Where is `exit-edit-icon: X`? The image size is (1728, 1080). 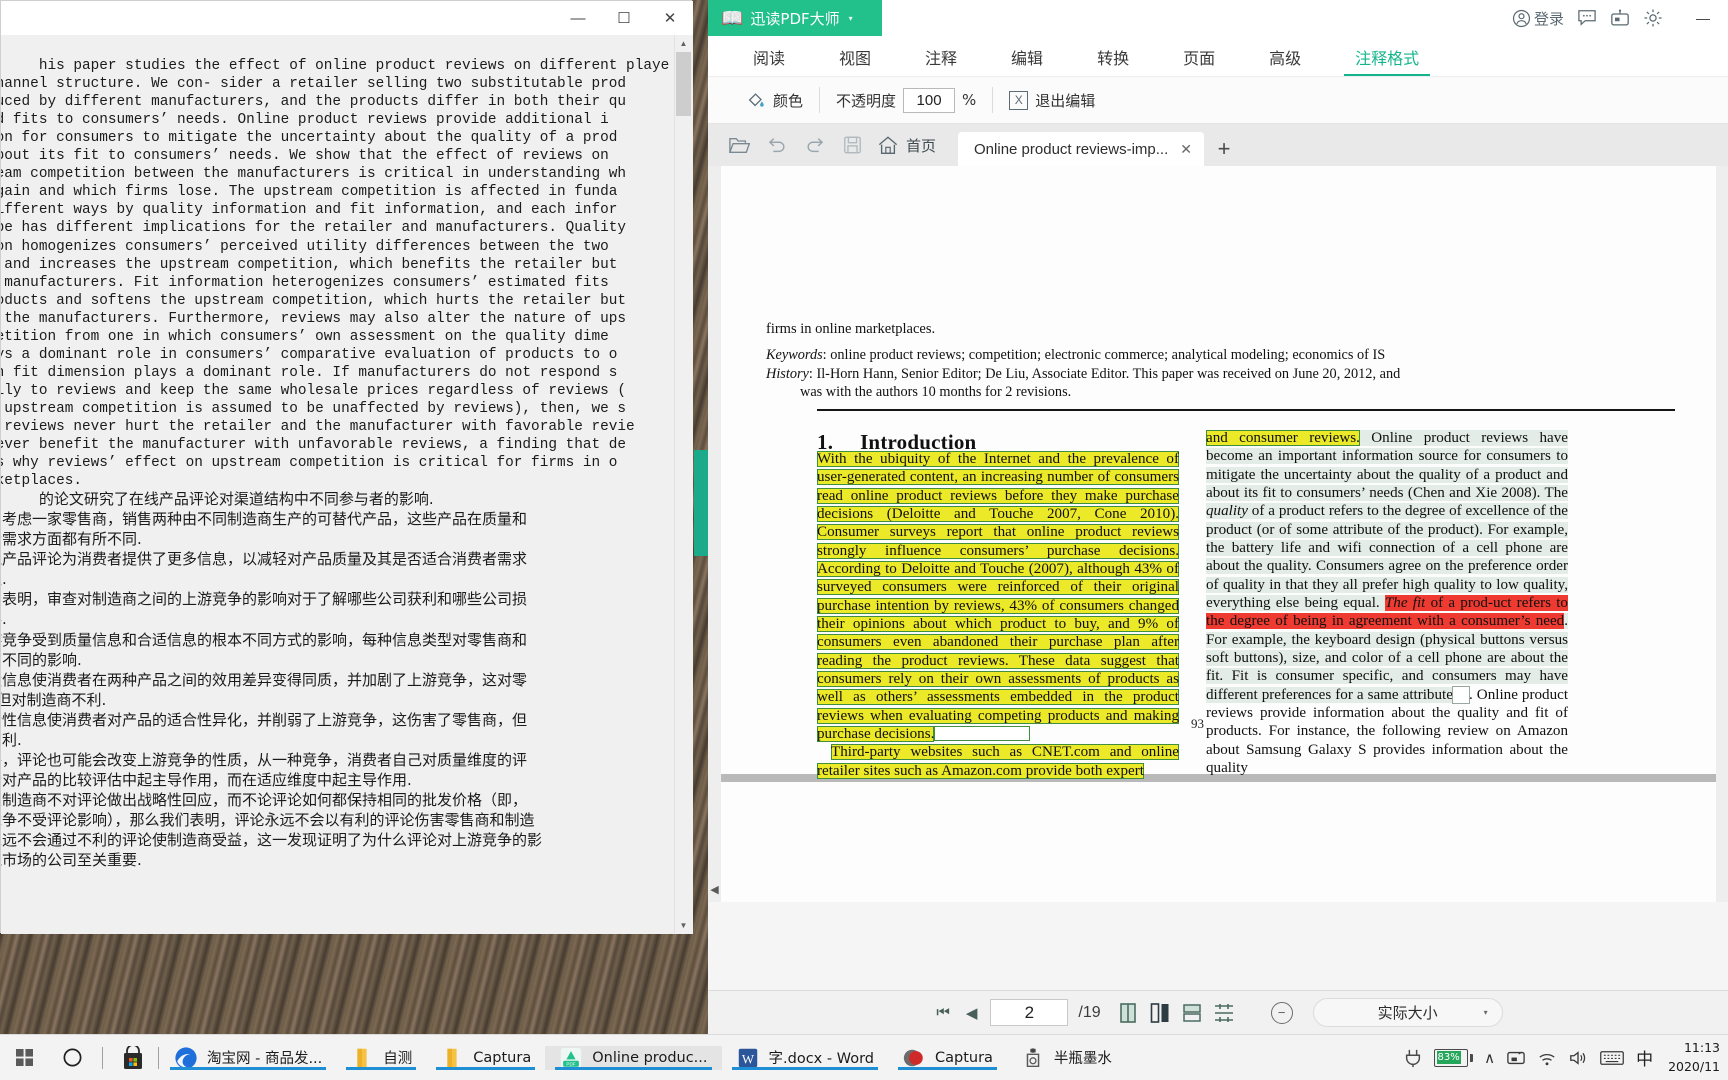 exit-edit-icon: X is located at coordinates (1019, 100).